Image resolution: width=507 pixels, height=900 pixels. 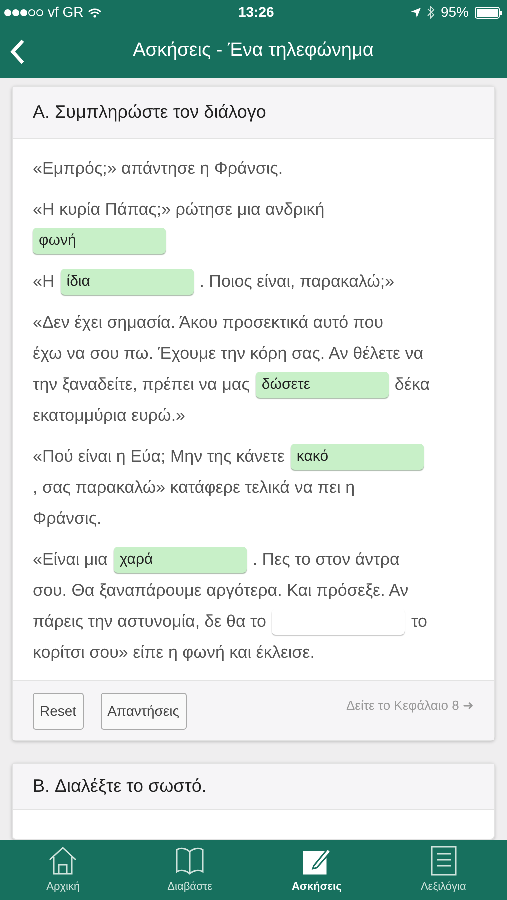 What do you see at coordinates (221, 591) in the screenshot?
I see `passage-text: σου. Θα ξαναπάρουμε αργότερα. Και πρόσεξε. Αν` at bounding box center [221, 591].